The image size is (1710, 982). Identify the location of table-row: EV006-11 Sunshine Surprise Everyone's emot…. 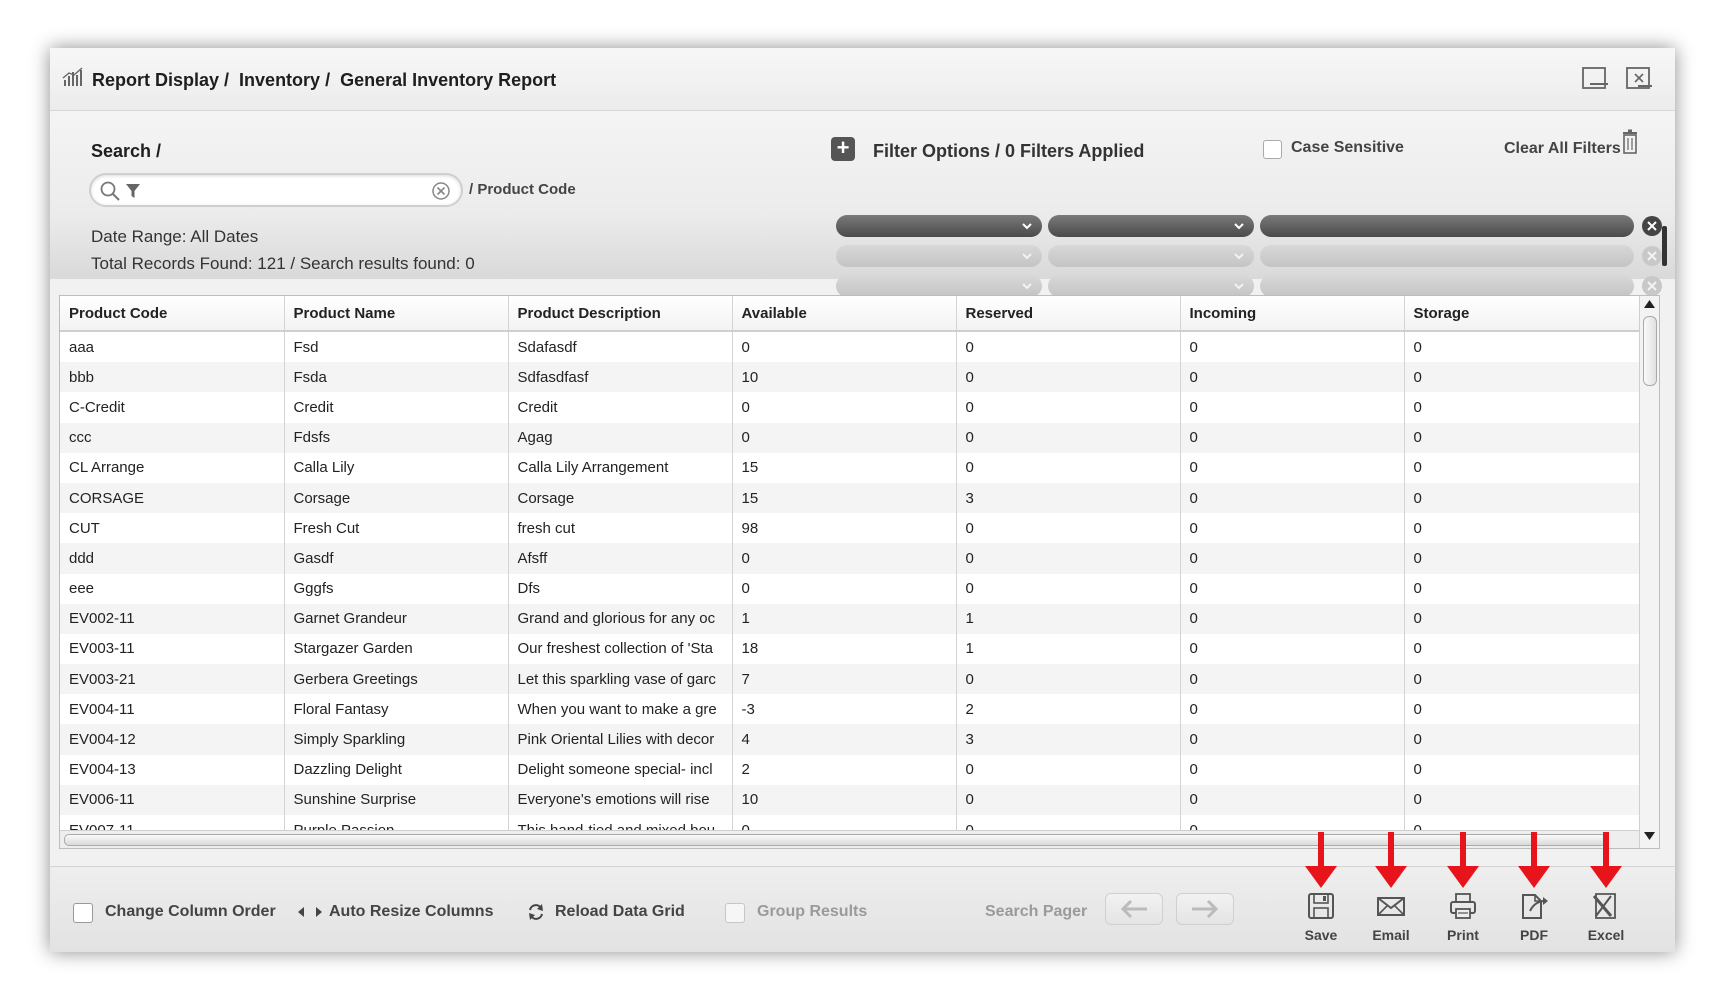
(850, 799).